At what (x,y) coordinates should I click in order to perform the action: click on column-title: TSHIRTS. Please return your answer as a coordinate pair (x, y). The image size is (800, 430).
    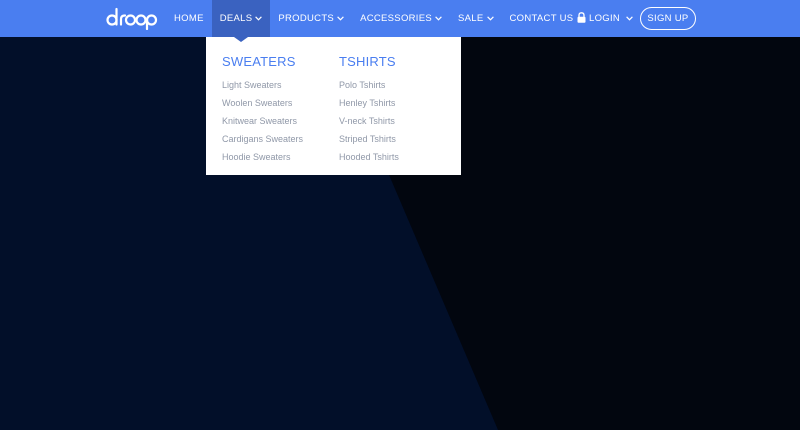
    Looking at the image, I should click on (369, 62).